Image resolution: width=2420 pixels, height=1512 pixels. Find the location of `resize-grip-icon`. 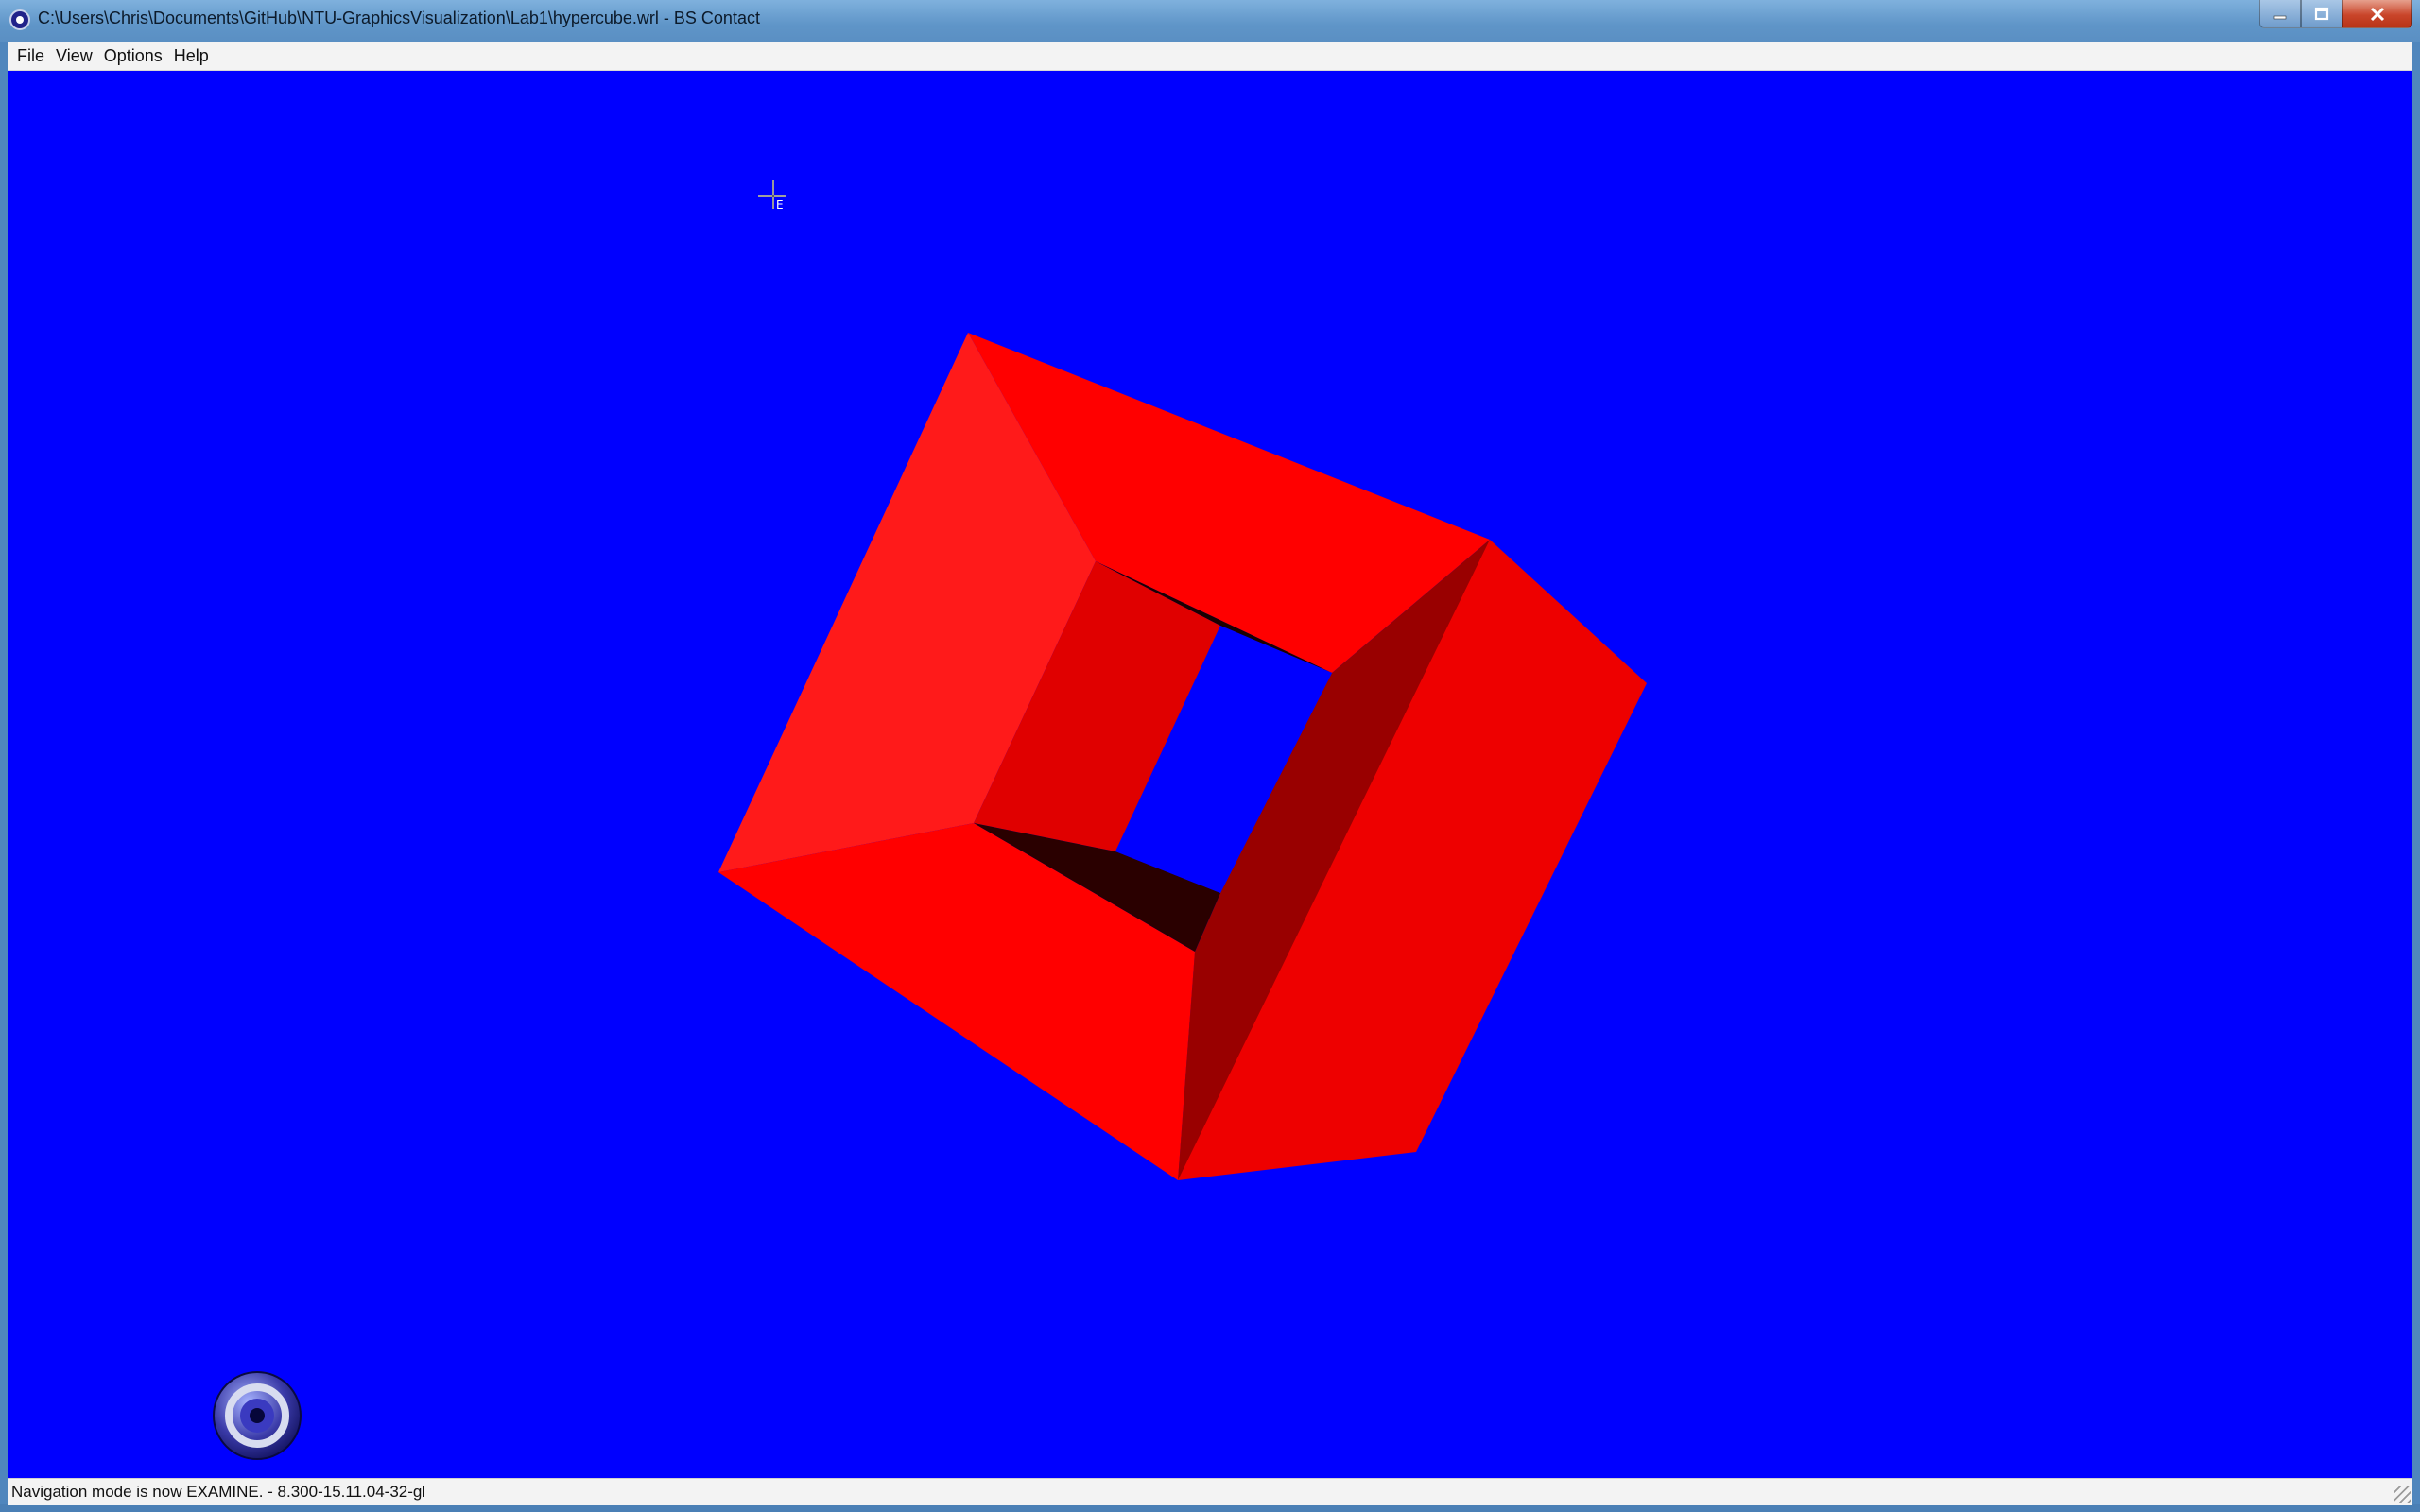

resize-grip-icon is located at coordinates (2402, 1494).